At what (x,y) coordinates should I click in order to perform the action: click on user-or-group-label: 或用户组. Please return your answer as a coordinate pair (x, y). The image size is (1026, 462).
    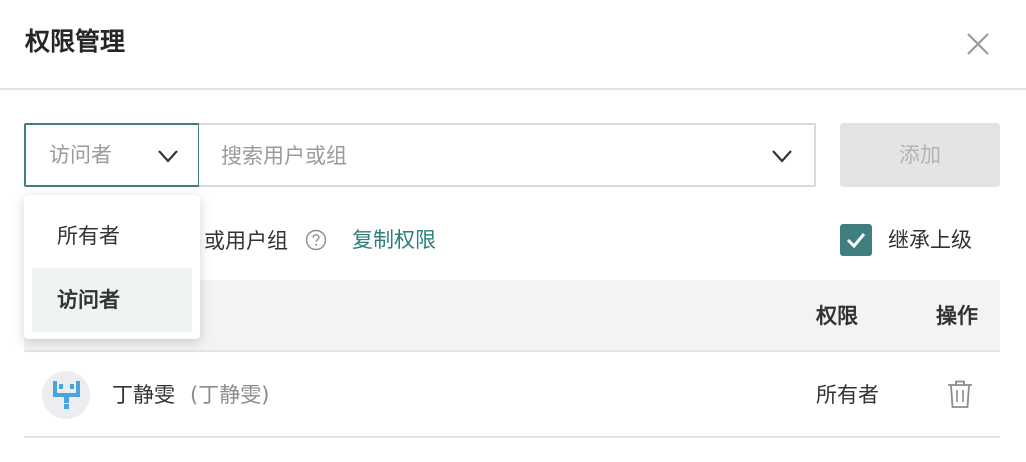
    Looking at the image, I should click on (246, 241).